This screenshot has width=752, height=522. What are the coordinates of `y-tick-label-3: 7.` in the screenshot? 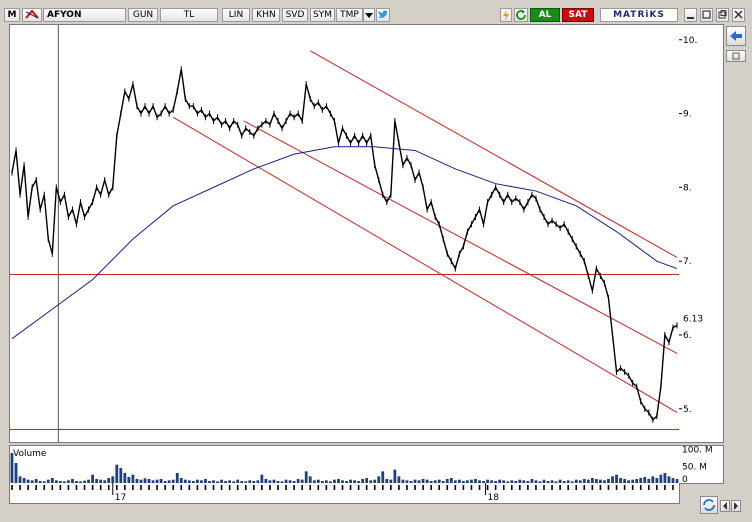 It's located at (687, 262).